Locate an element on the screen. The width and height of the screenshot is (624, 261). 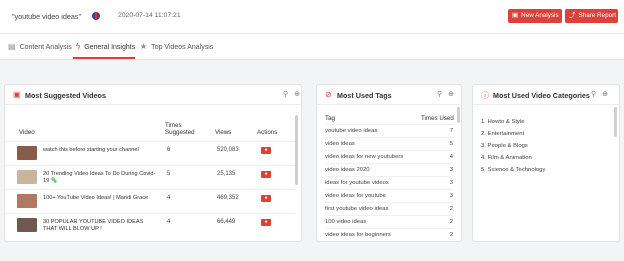
share-report-label: Share Report is located at coordinates (597, 15).